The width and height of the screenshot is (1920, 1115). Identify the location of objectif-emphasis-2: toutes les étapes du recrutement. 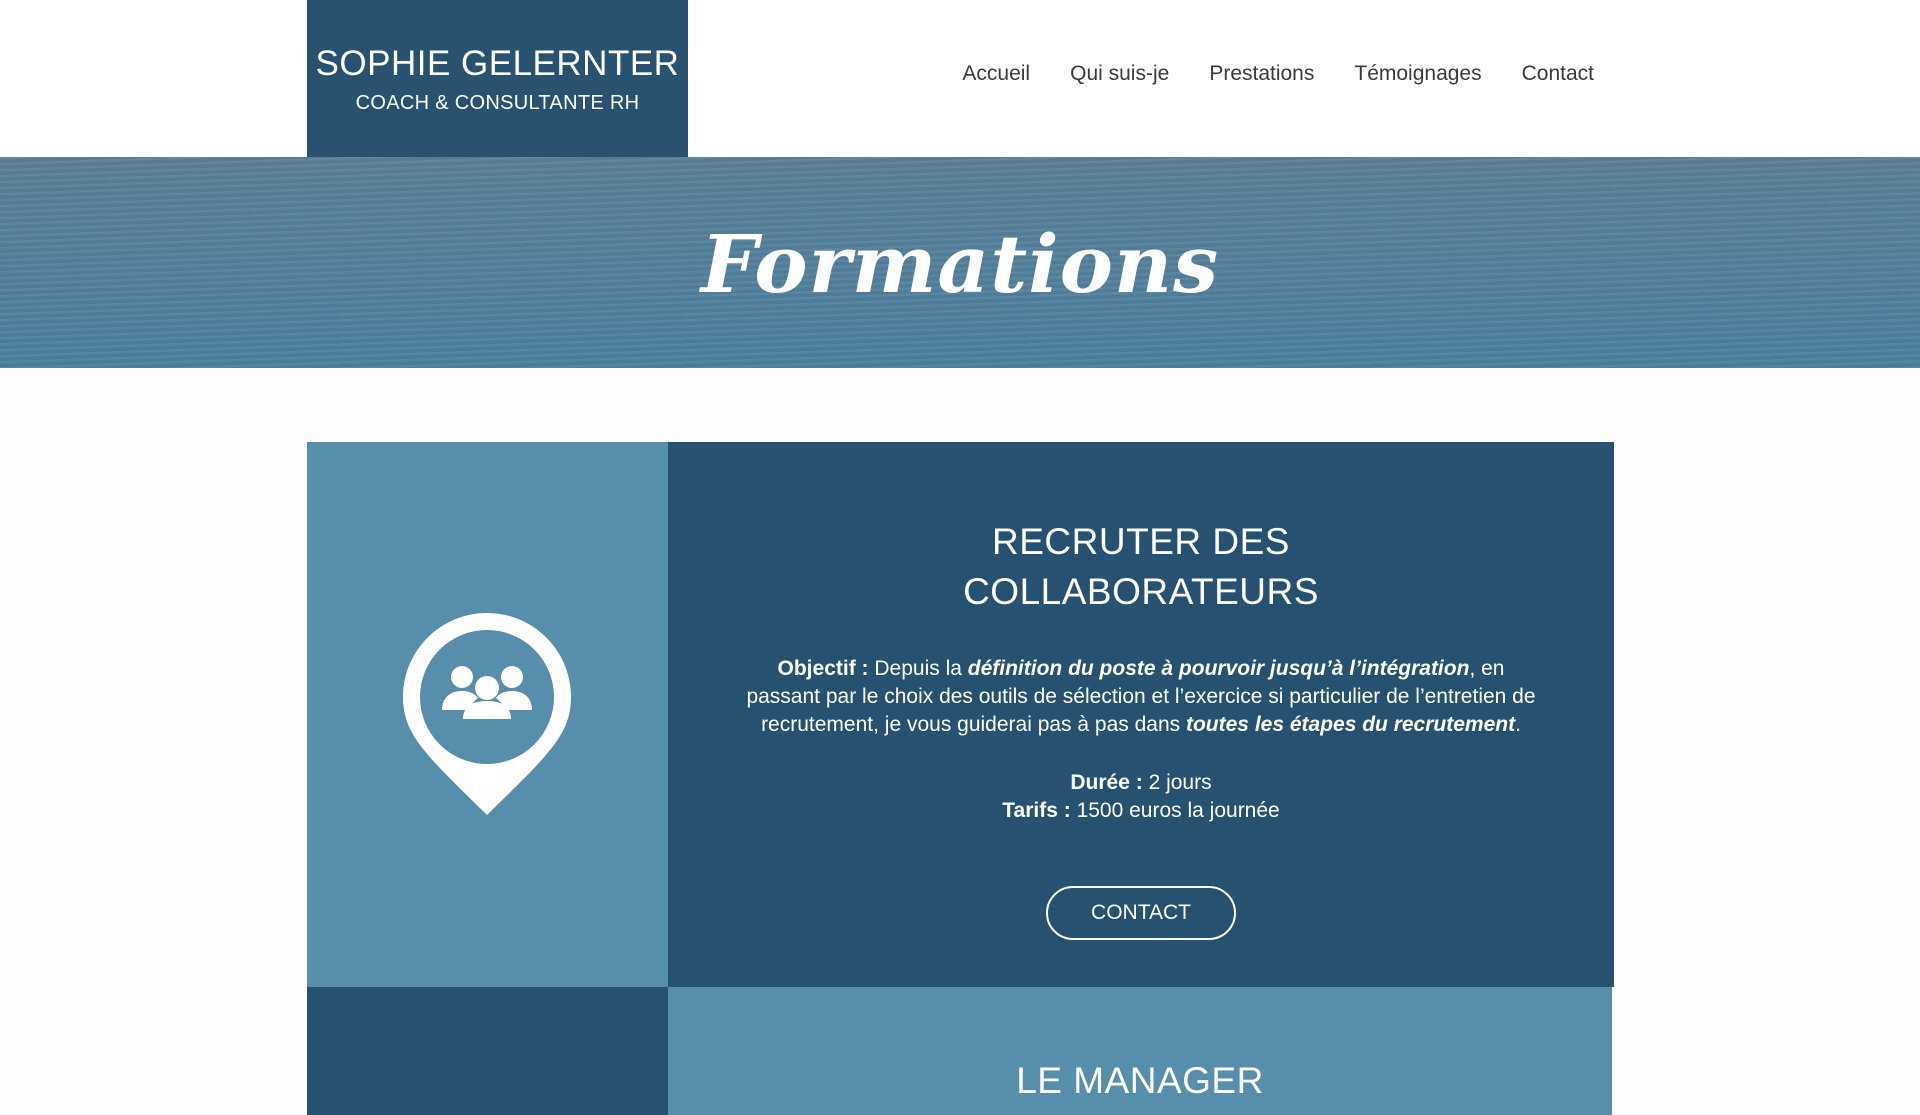
(1350, 724).